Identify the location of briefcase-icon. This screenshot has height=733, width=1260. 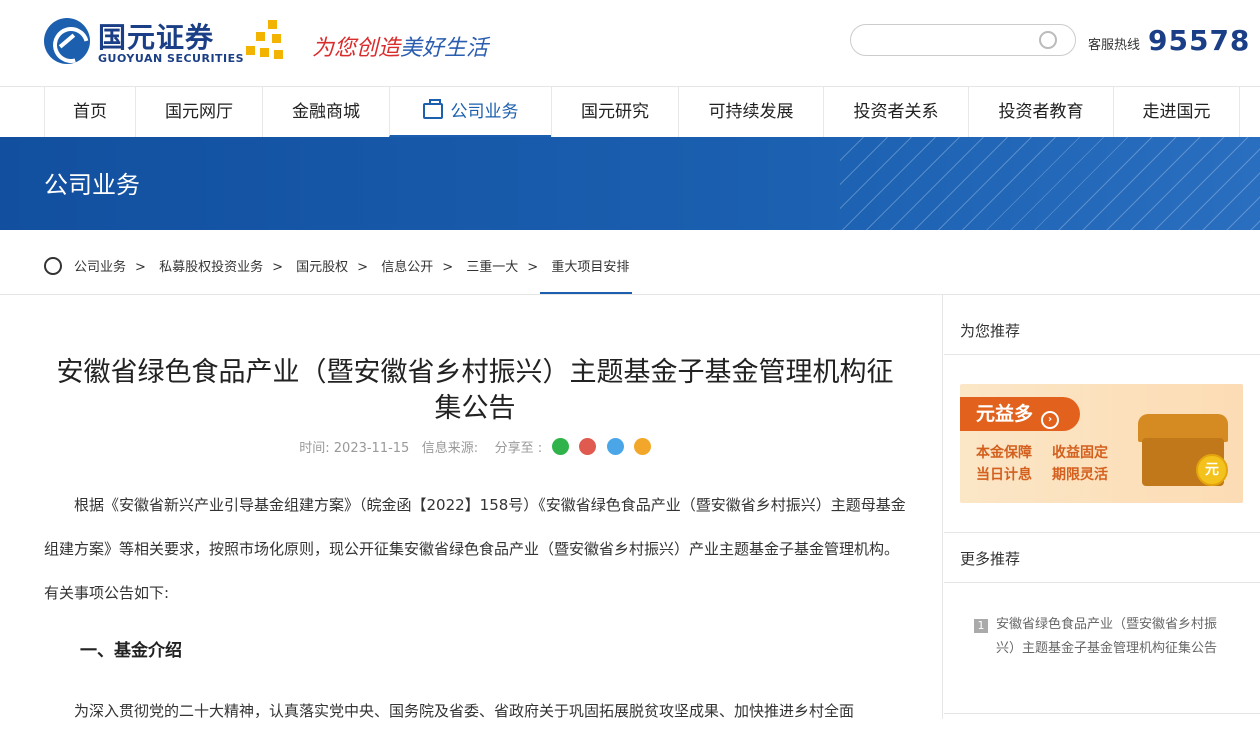
(432, 109).